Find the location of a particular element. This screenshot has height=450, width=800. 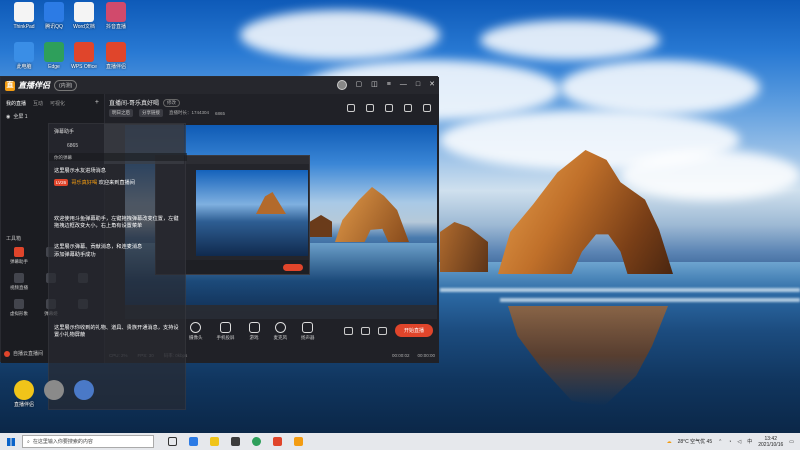

desktop-icon: 抖音直播 is located at coordinates (116, 16).